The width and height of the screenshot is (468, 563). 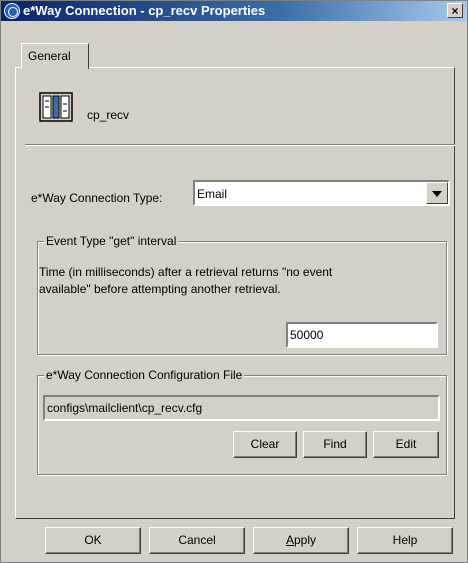 I want to click on tab-general-label: General, so click(x=49, y=56).